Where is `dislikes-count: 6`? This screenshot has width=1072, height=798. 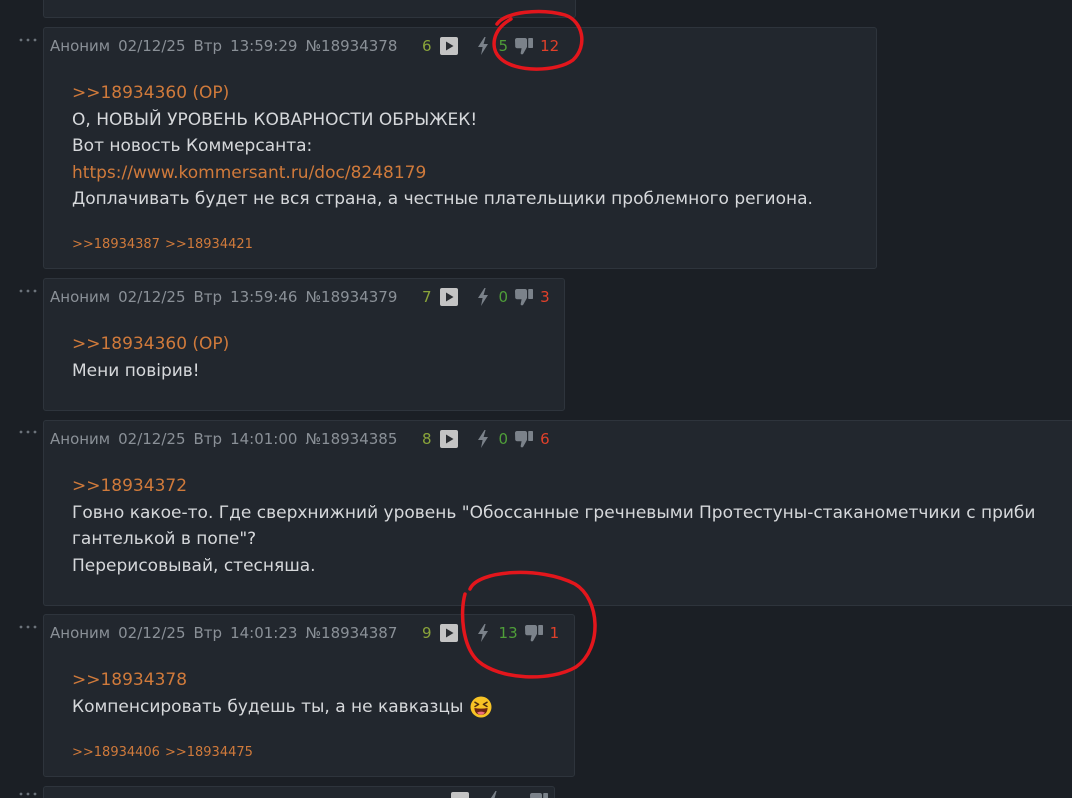
dislikes-count: 6 is located at coordinates (545, 439).